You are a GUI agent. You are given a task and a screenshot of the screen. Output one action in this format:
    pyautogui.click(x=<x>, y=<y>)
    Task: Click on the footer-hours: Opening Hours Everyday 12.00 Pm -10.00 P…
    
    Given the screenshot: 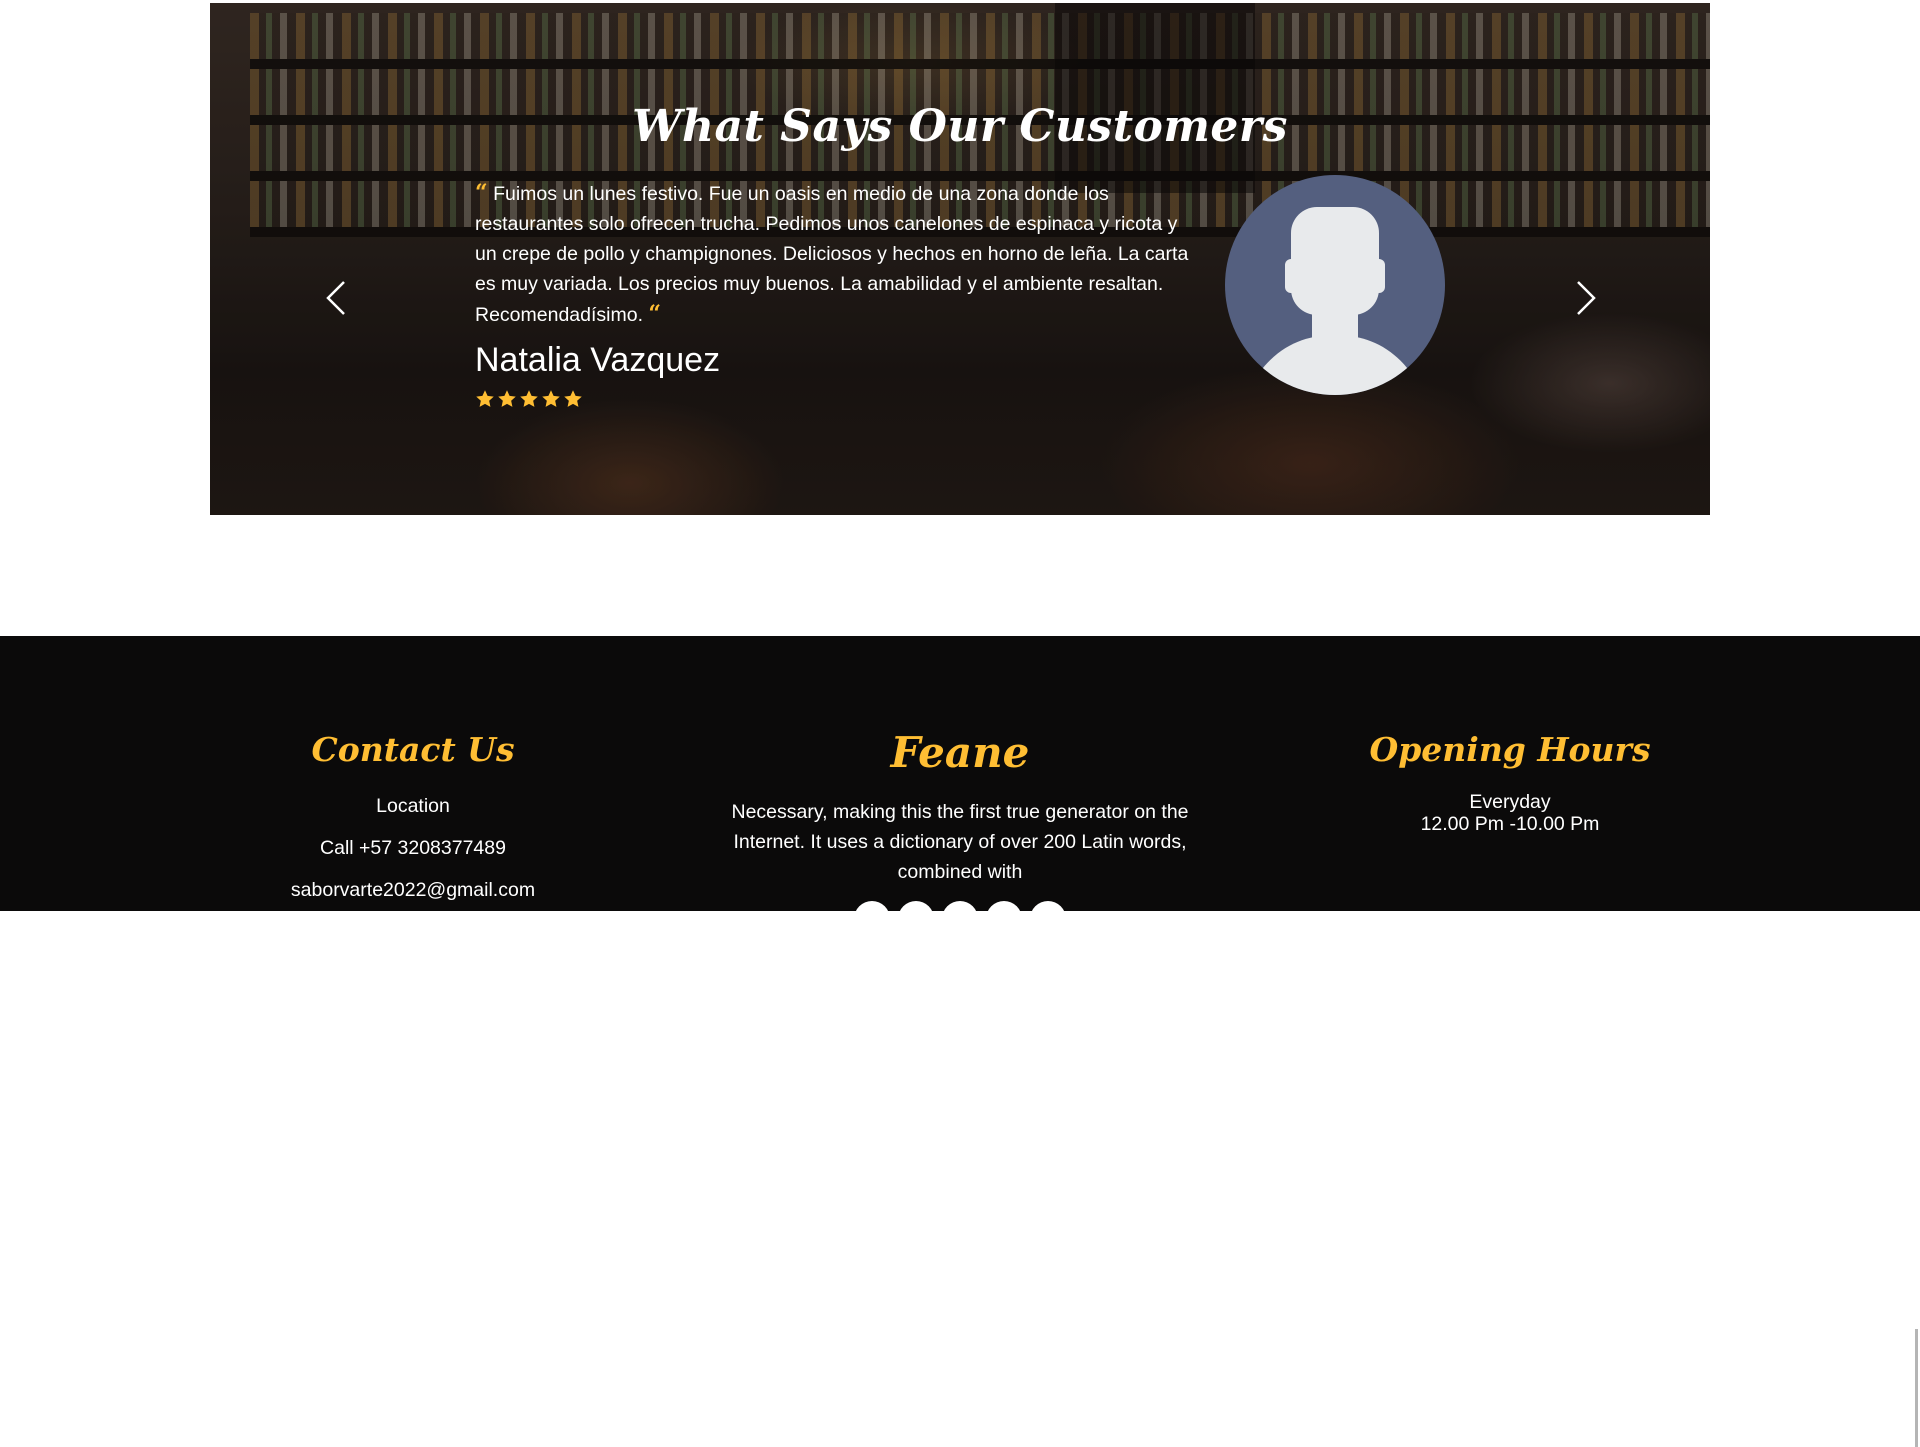 What is the action you would take?
    pyautogui.click(x=1510, y=782)
    